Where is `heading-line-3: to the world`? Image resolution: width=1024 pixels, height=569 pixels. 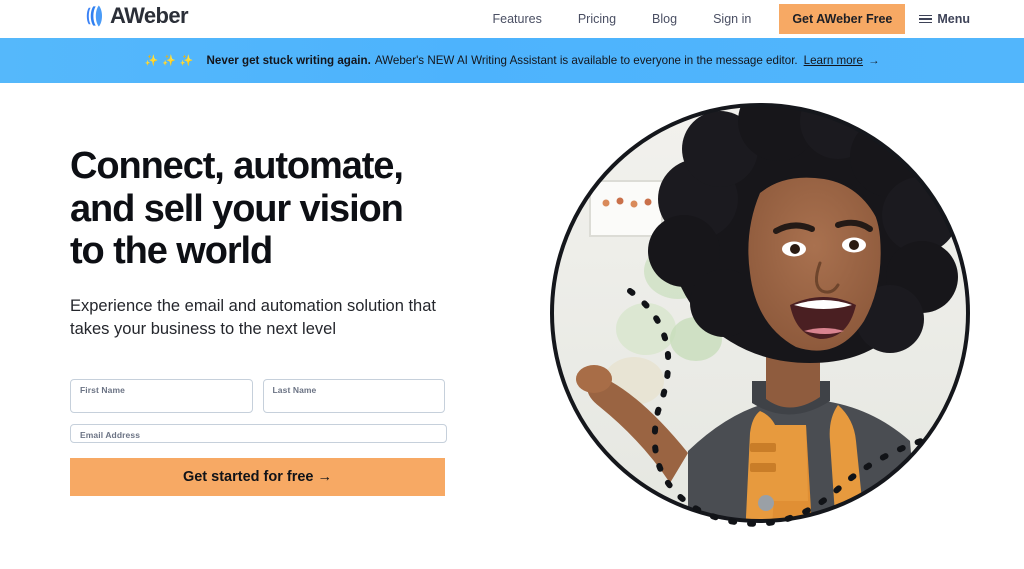
heading-line-3: to the world is located at coordinates (171, 251).